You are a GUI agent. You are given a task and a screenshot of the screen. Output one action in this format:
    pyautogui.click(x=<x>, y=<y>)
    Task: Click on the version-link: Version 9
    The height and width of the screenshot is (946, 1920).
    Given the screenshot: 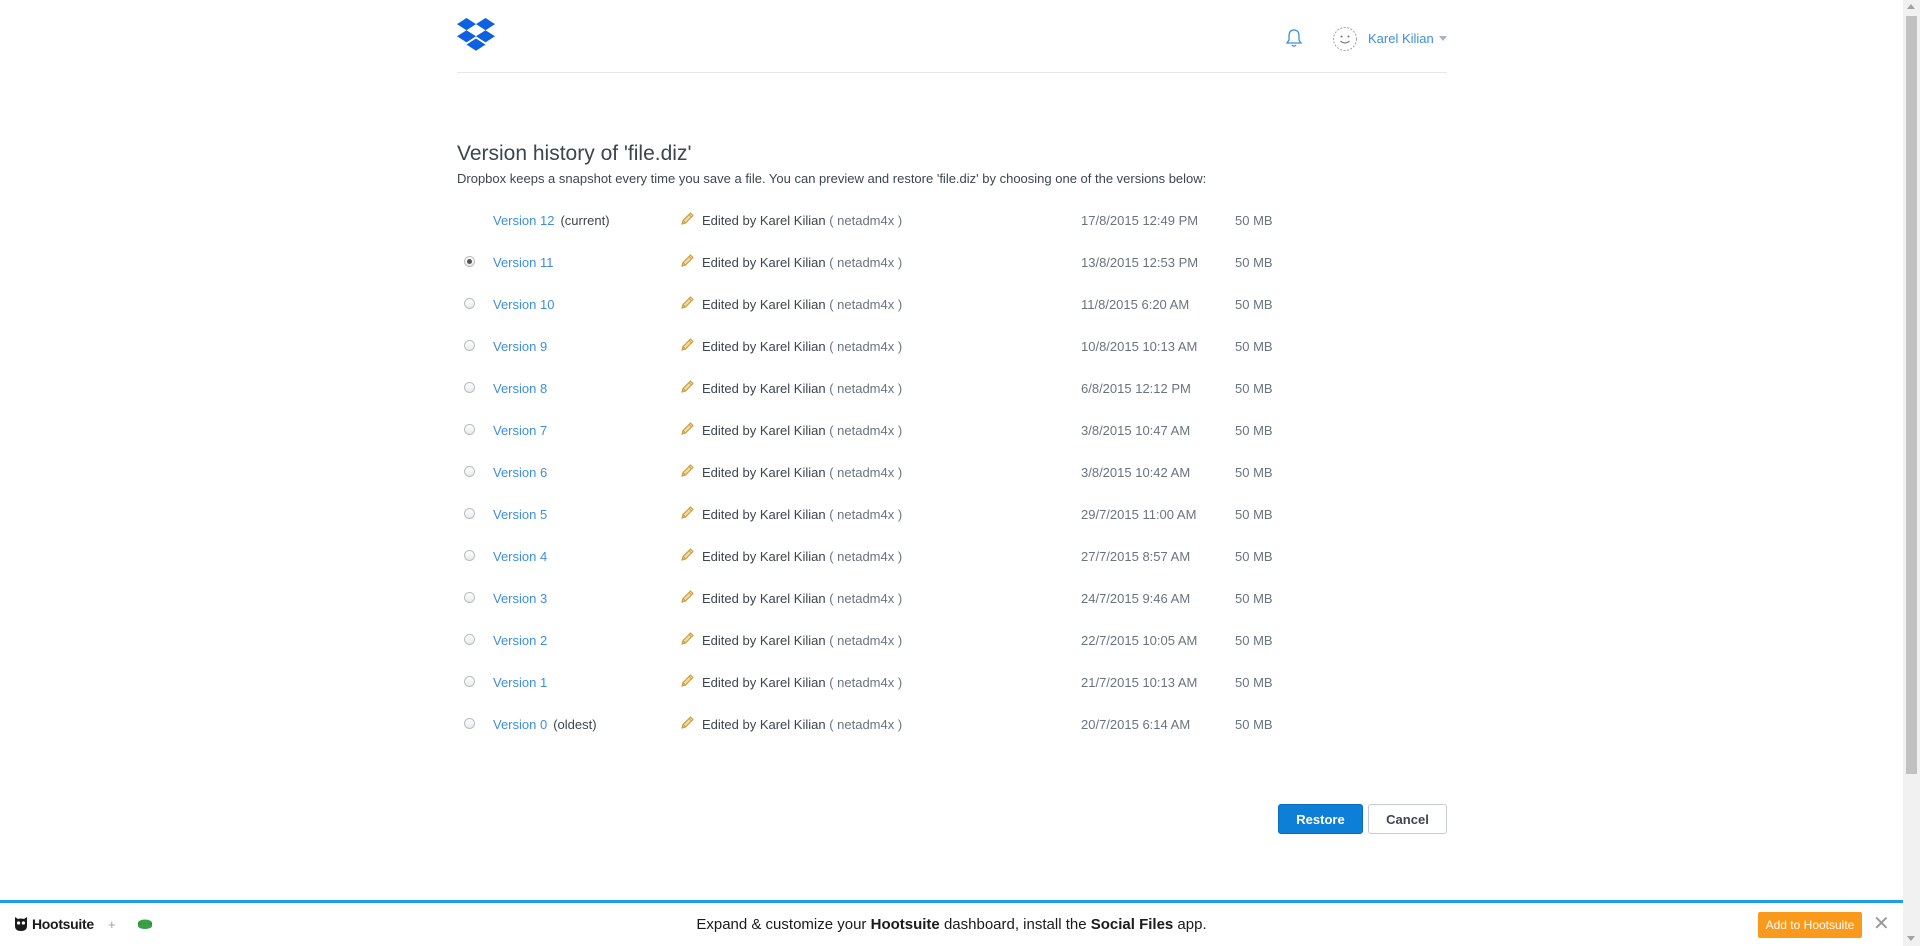 What is the action you would take?
    pyautogui.click(x=520, y=346)
    